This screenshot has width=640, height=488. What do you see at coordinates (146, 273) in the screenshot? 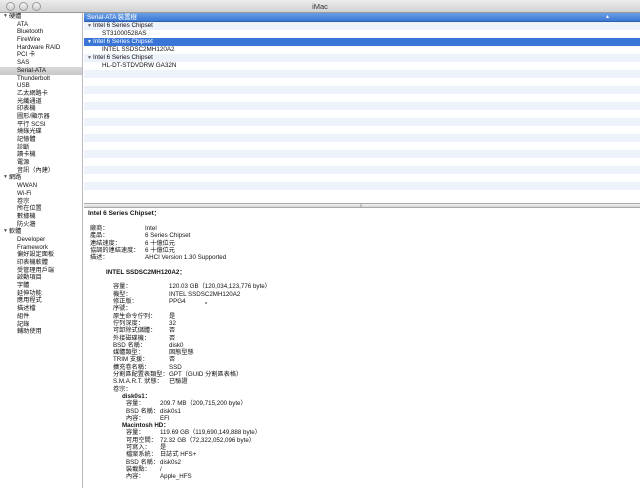
I see `device-title: INTEL SSDSC2MH120A2：` at bounding box center [146, 273].